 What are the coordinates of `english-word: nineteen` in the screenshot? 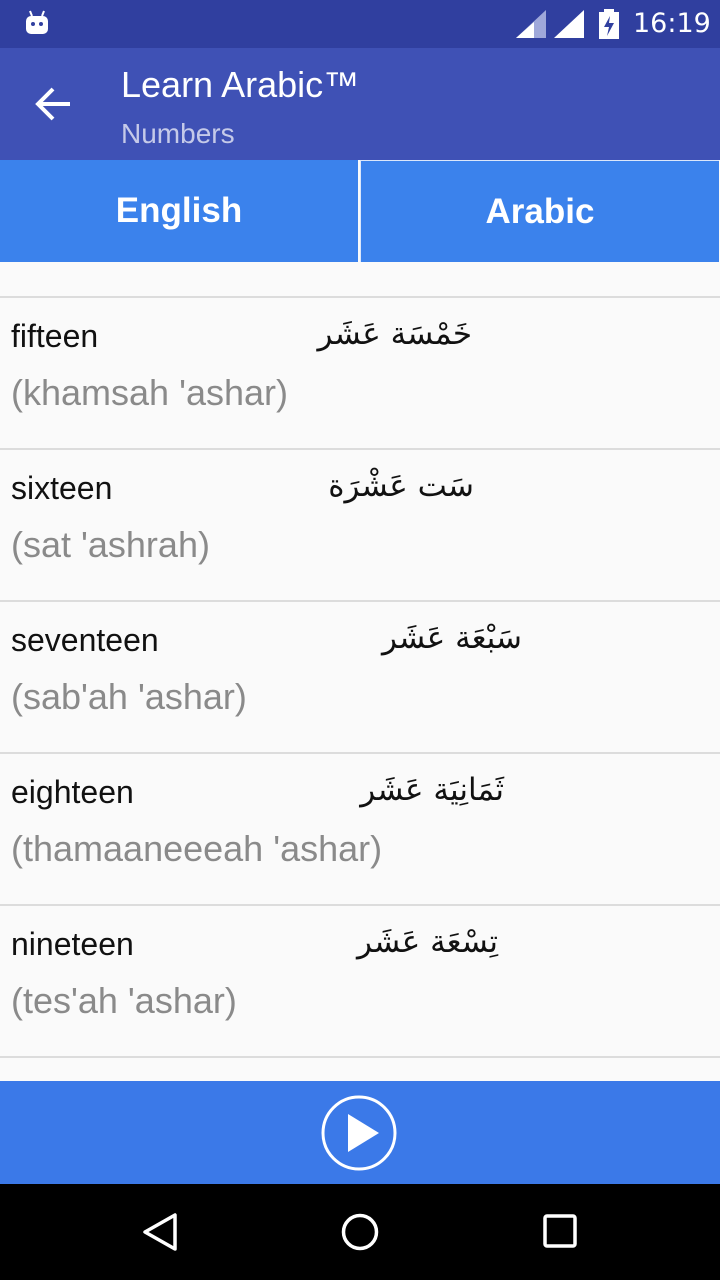 It's located at (72, 944).